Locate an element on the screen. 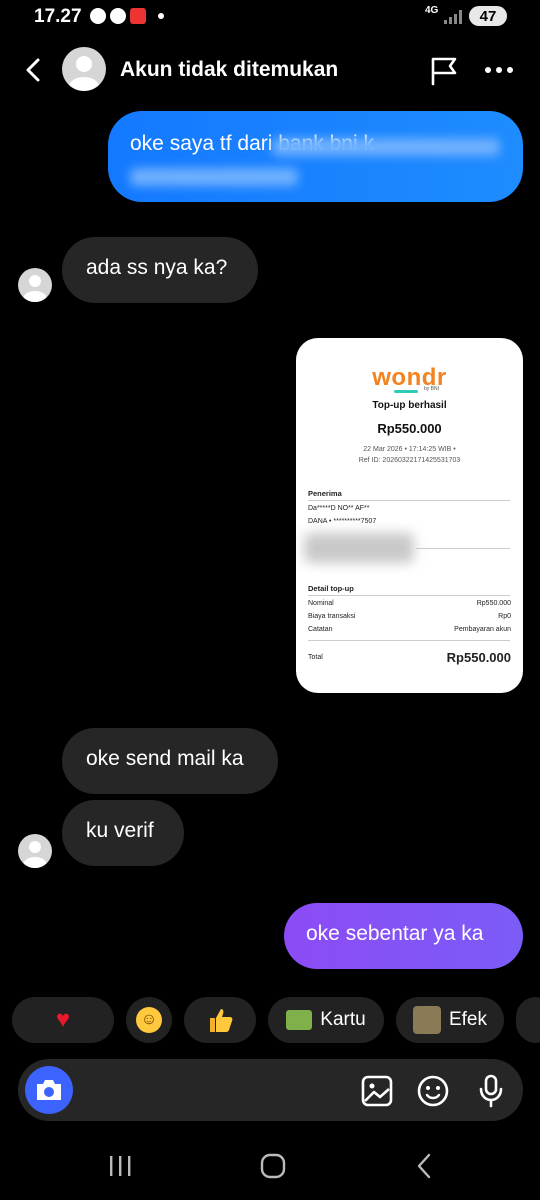  receipt-ref-id: Ref ID: 20260322171425531703 is located at coordinates (409, 460).